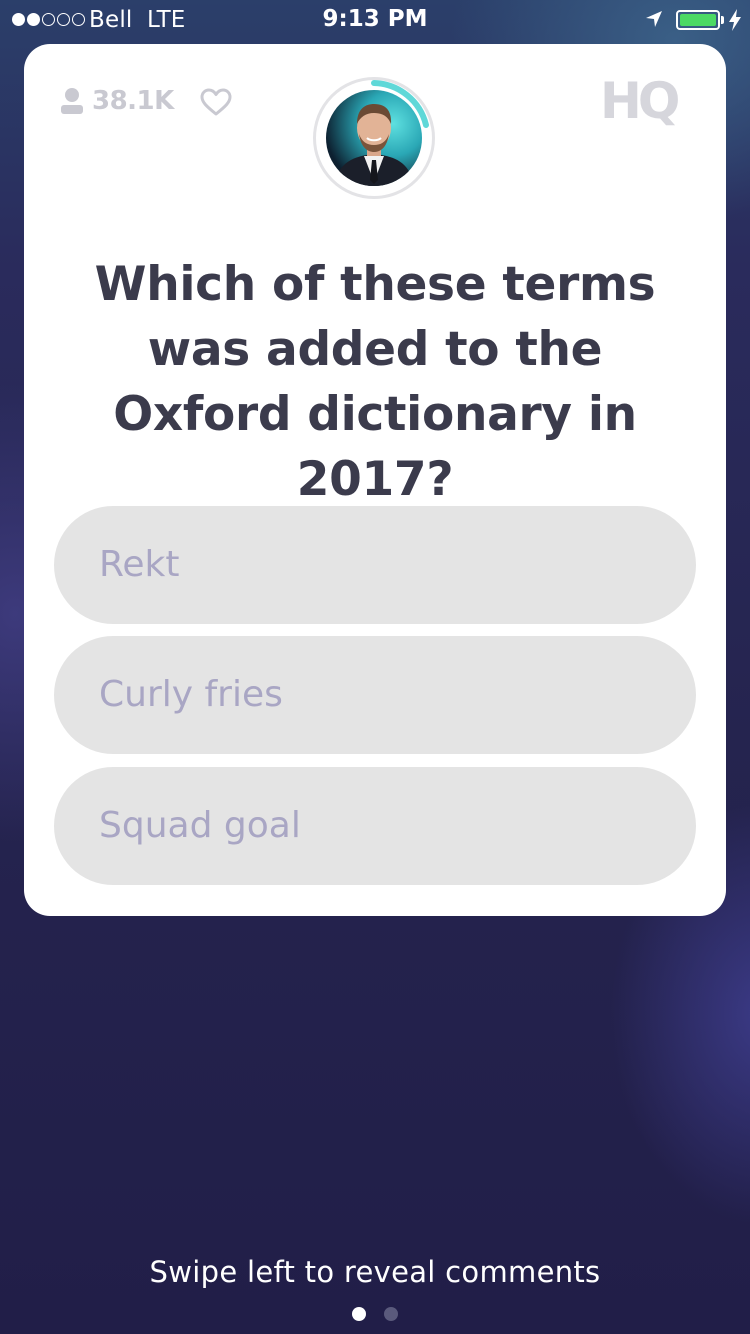 The image size is (750, 1334). I want to click on host-avatar, so click(374, 138).